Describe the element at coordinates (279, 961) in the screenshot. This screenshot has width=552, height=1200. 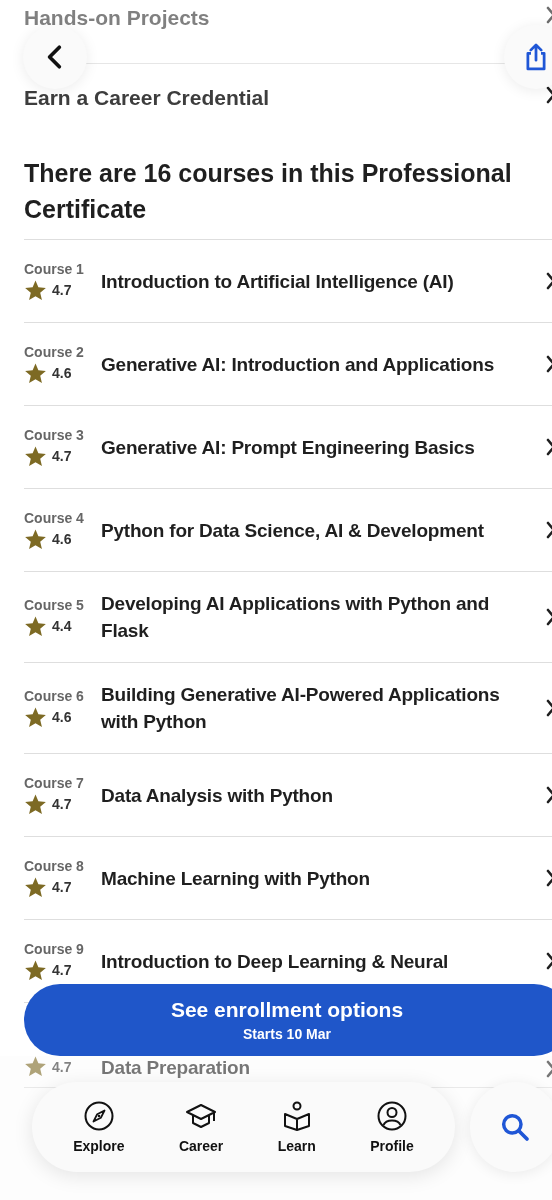
I see `course-title: Introduction to Deep Learning & Neural` at that location.